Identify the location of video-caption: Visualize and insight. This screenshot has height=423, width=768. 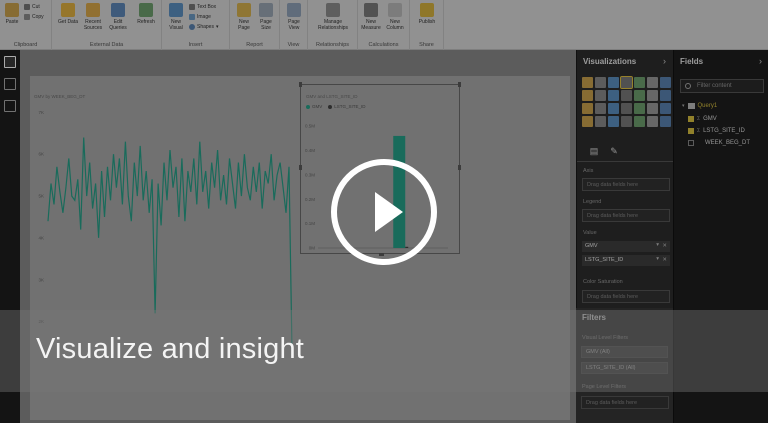
(170, 349).